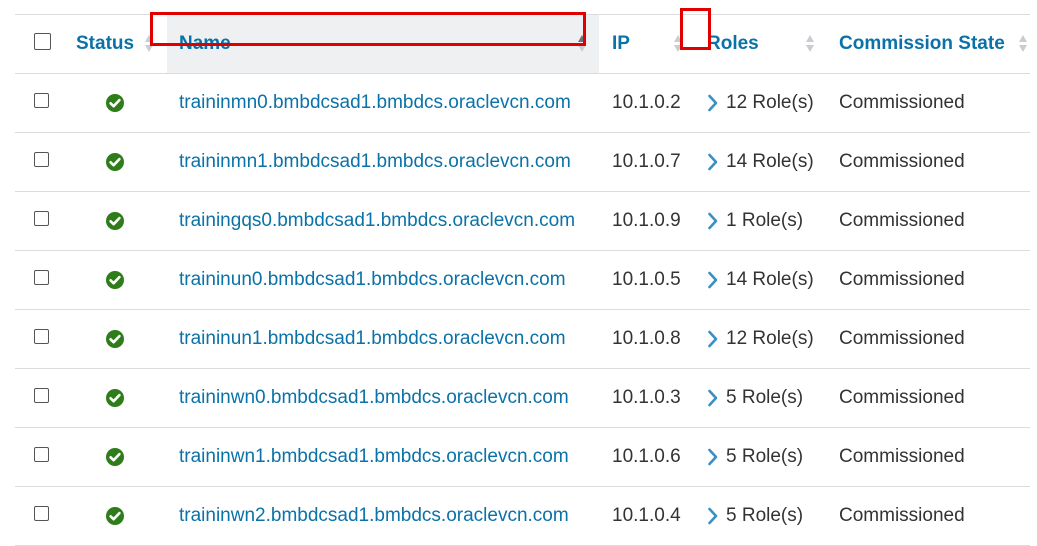 The height and width of the screenshot is (546, 1037). Describe the element at coordinates (760, 44) in the screenshot. I see `column-header-roles: Roles` at that location.